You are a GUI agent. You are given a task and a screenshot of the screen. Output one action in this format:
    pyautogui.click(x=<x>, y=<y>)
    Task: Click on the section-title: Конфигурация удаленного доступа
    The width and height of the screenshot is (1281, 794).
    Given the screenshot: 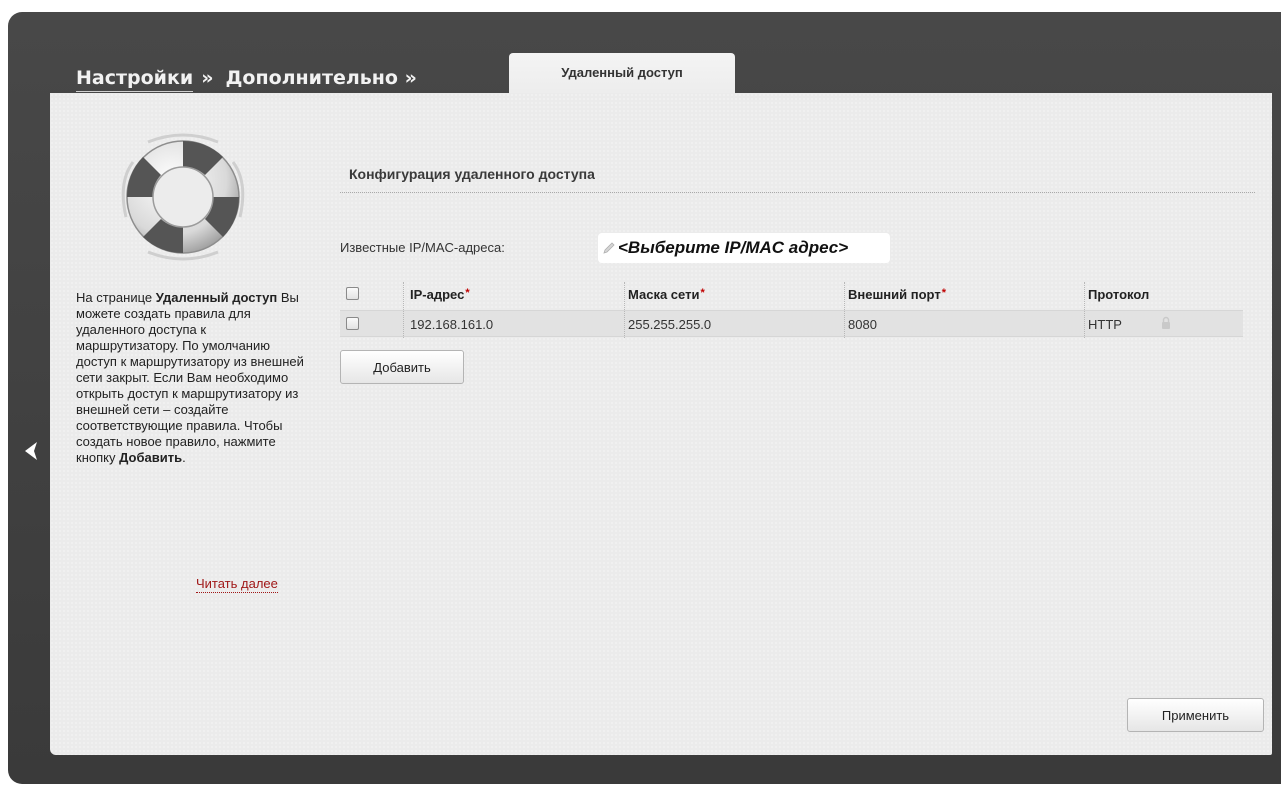 What is the action you would take?
    pyautogui.click(x=472, y=174)
    